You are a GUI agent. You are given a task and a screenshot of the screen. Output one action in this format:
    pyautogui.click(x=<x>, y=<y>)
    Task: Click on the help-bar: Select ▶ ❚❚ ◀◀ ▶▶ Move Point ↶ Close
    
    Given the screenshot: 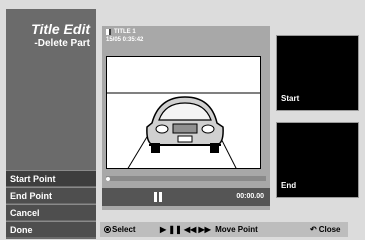 What is the action you would take?
    pyautogui.click(x=224, y=229)
    